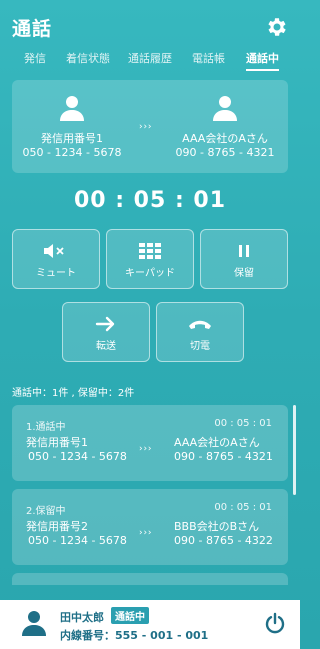 Image resolution: width=320 pixels, height=649 pixels. I want to click on hold-label: 保留, so click(244, 273).